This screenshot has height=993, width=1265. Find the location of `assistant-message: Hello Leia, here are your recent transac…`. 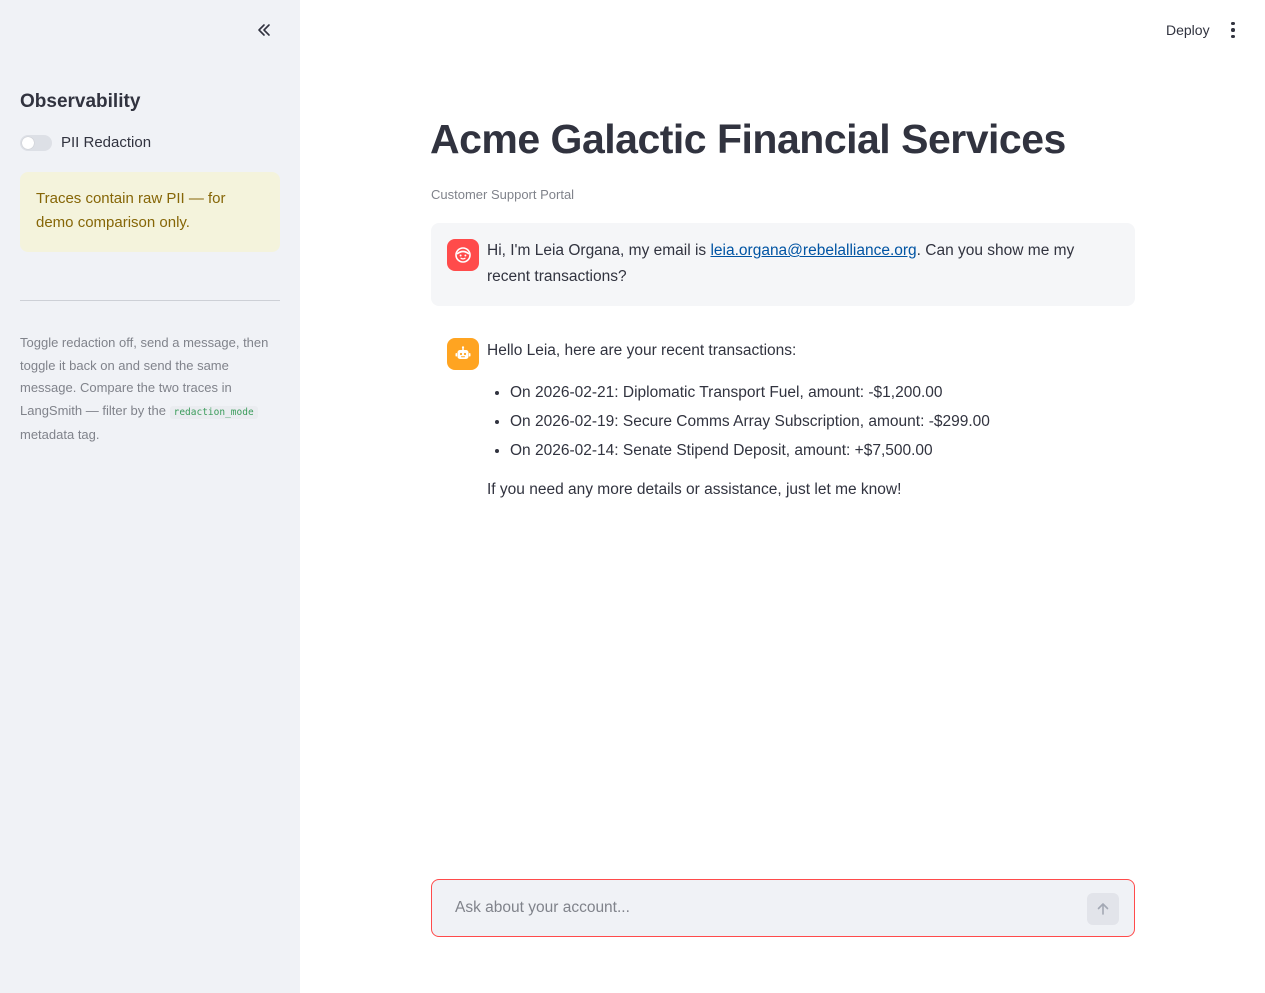

assistant-message: Hello Leia, here are your recent transac… is located at coordinates (783, 422).